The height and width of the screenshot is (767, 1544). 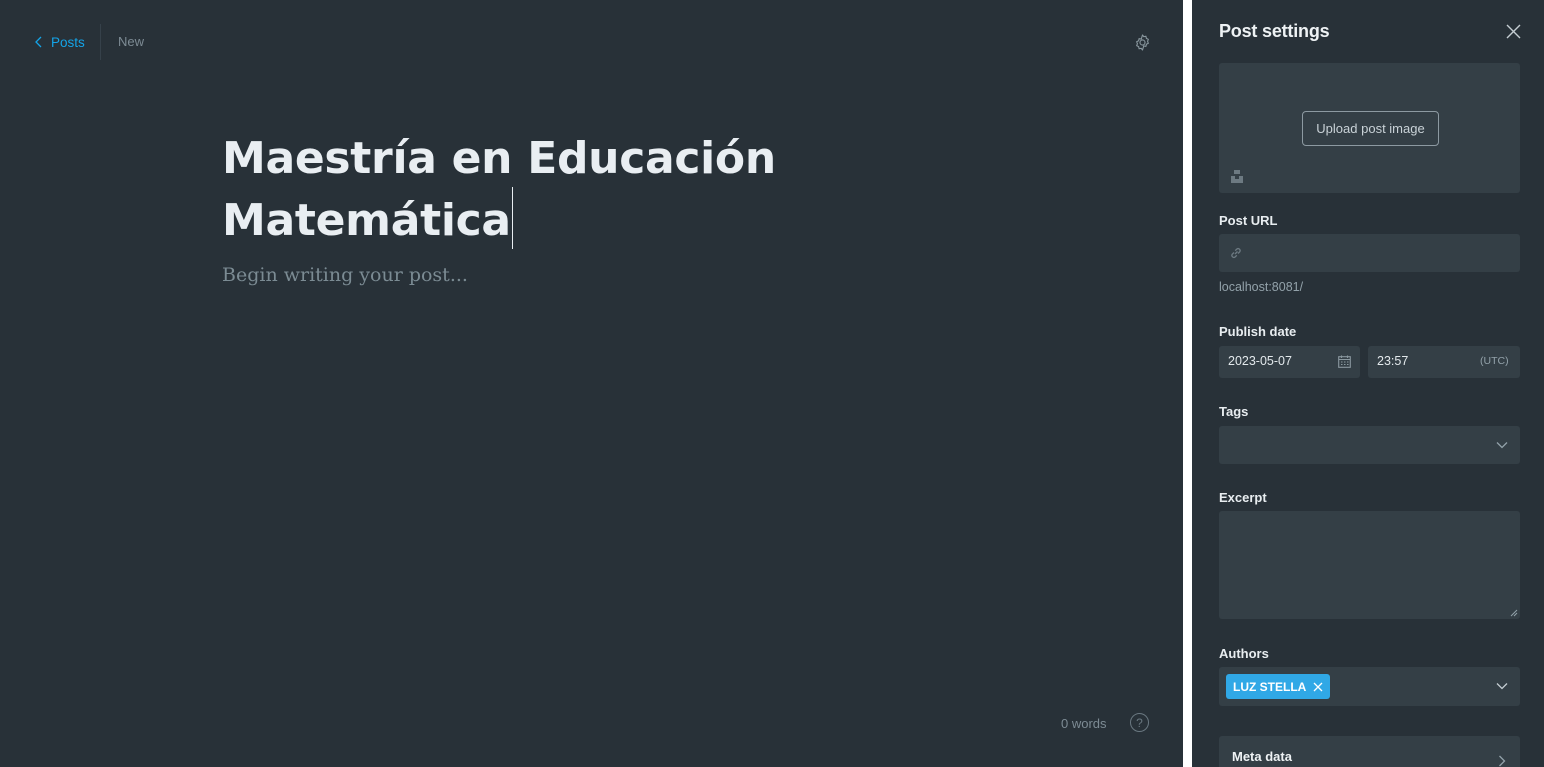 What do you see at coordinates (591, 42) in the screenshot?
I see `editor-header: Posts New` at bounding box center [591, 42].